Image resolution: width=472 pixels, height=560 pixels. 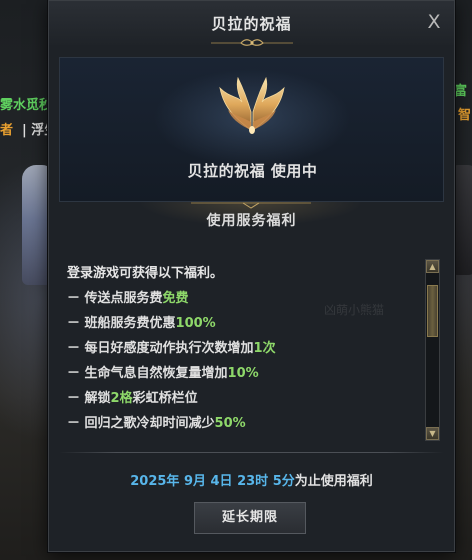 I want to click on benefit-item: － 回归之歌冷却时间减少50%, so click(x=156, y=423).